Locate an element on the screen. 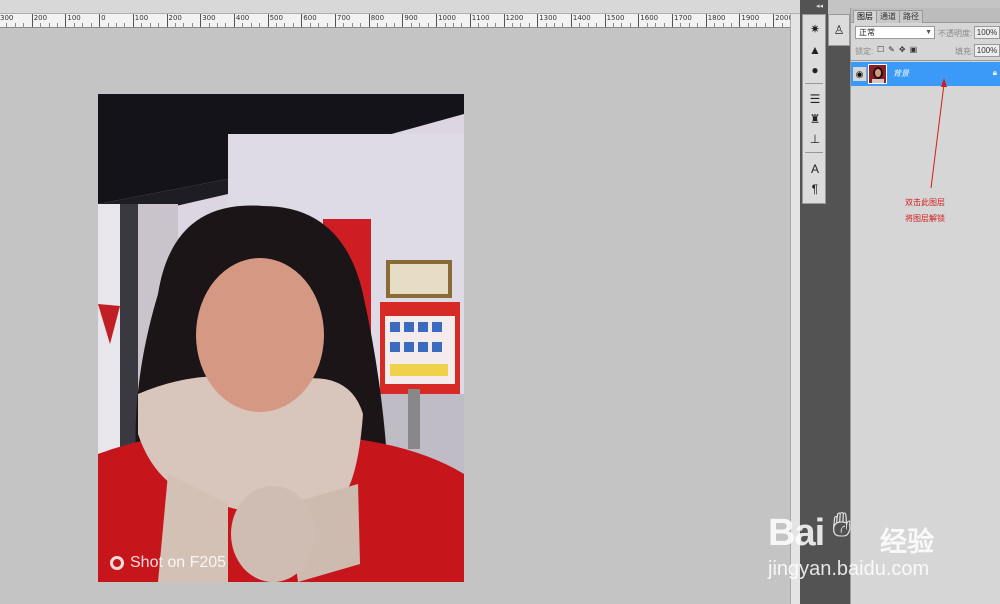 Image resolution: width=1000 pixels, height=604 pixels. document-tab-strip is located at coordinates (400, 7).